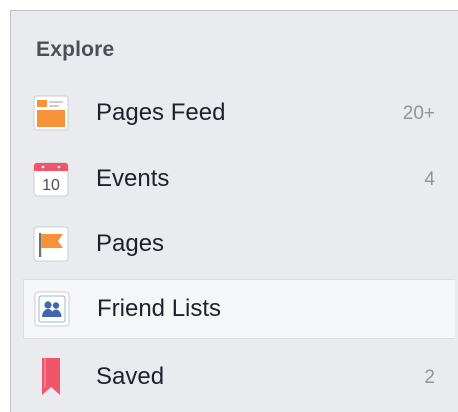 The width and height of the screenshot is (458, 412). What do you see at coordinates (130, 243) in the screenshot?
I see `sidebar-item-label: Pages` at bounding box center [130, 243].